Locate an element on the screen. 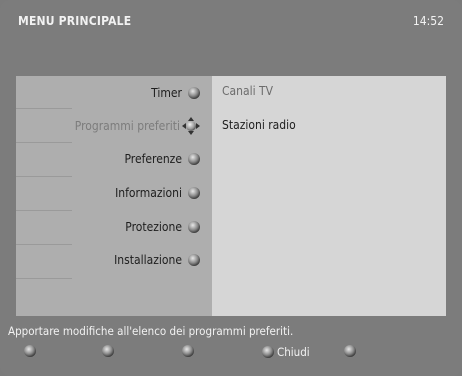 The height and width of the screenshot is (376, 462). close-button: Chiudi is located at coordinates (286, 352).